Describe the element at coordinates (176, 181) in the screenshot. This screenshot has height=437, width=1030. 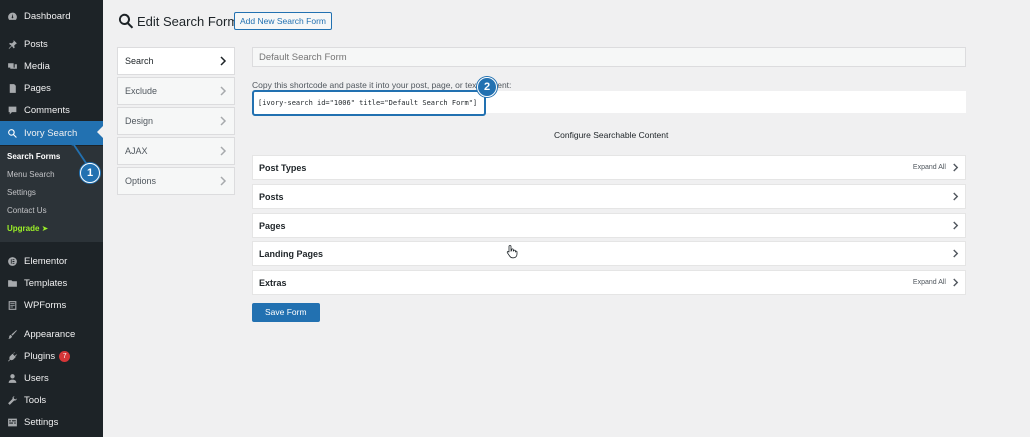
I see `tab-options: Options` at that location.